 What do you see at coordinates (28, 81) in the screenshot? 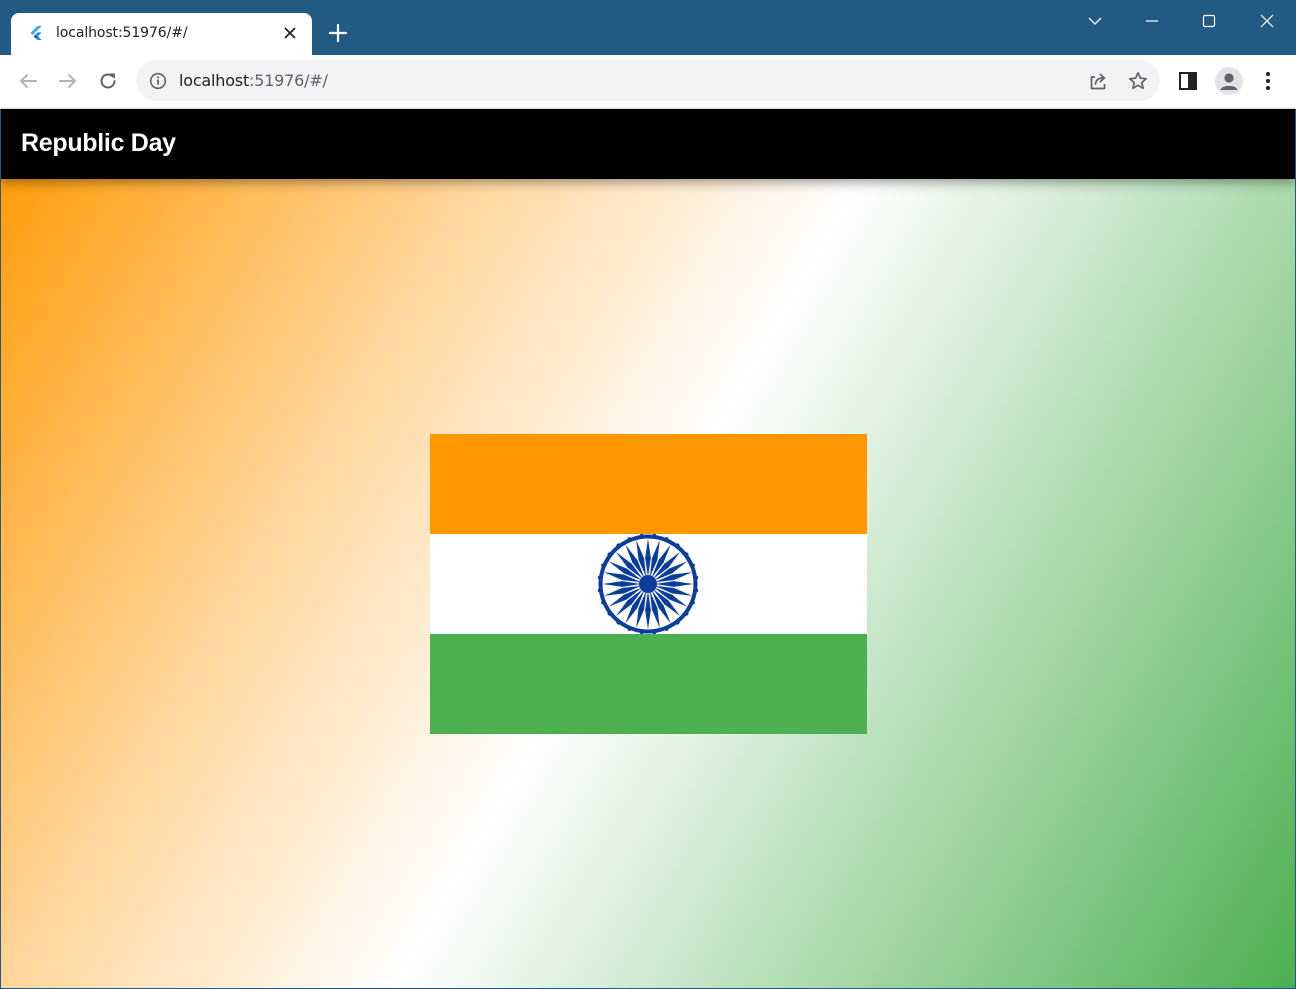
I see `back-arrow-icon` at bounding box center [28, 81].